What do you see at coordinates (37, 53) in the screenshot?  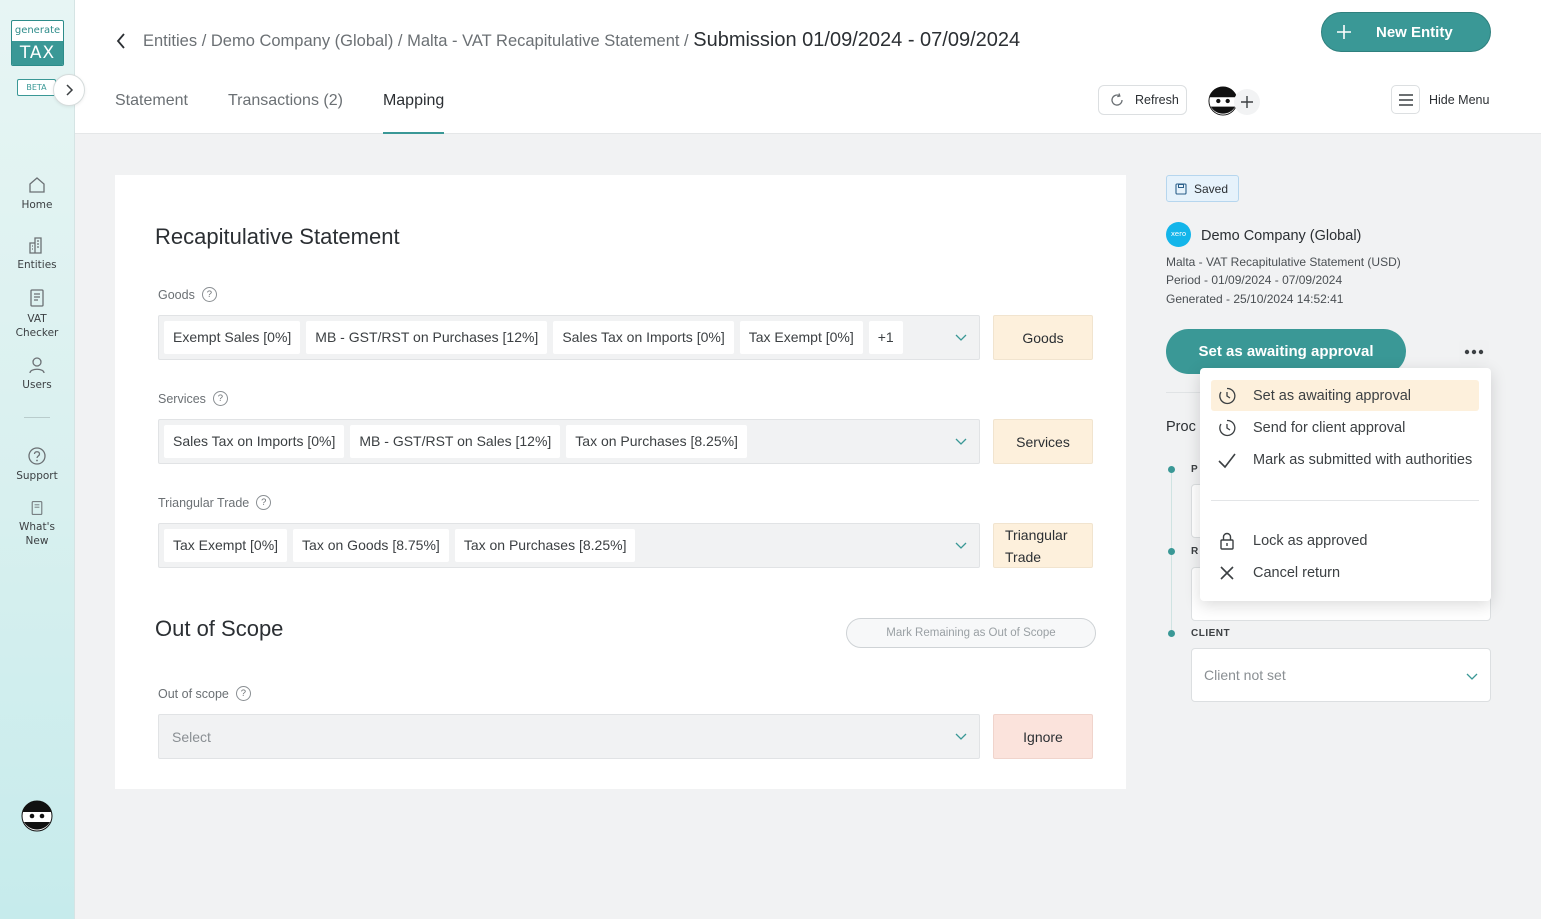 I see `logo-bottom-text: TAX` at bounding box center [37, 53].